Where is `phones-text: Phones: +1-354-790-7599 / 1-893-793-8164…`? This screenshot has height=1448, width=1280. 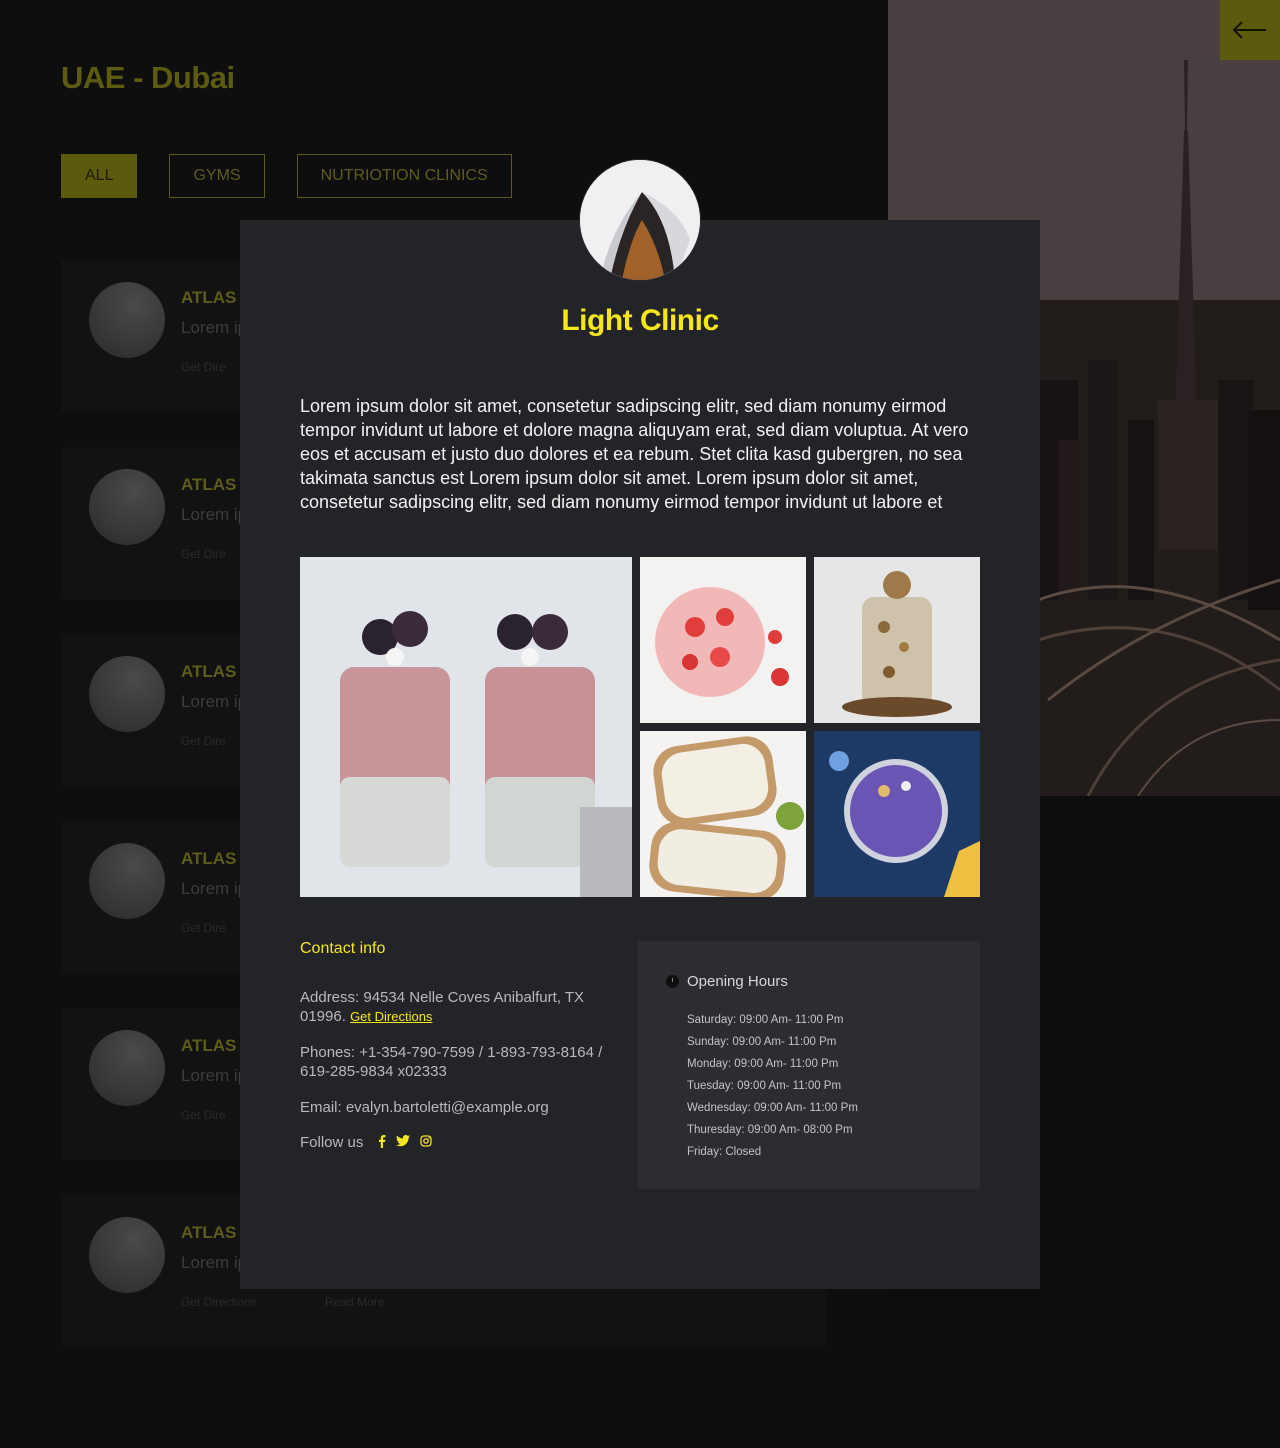
phones-text: Phones: +1-354-790-7599 / 1-893-793-8164… is located at coordinates (451, 1062).